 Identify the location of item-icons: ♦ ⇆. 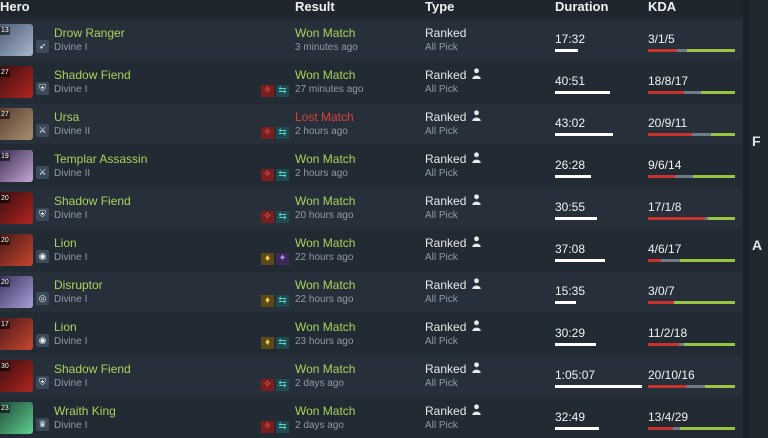
(276, 301).